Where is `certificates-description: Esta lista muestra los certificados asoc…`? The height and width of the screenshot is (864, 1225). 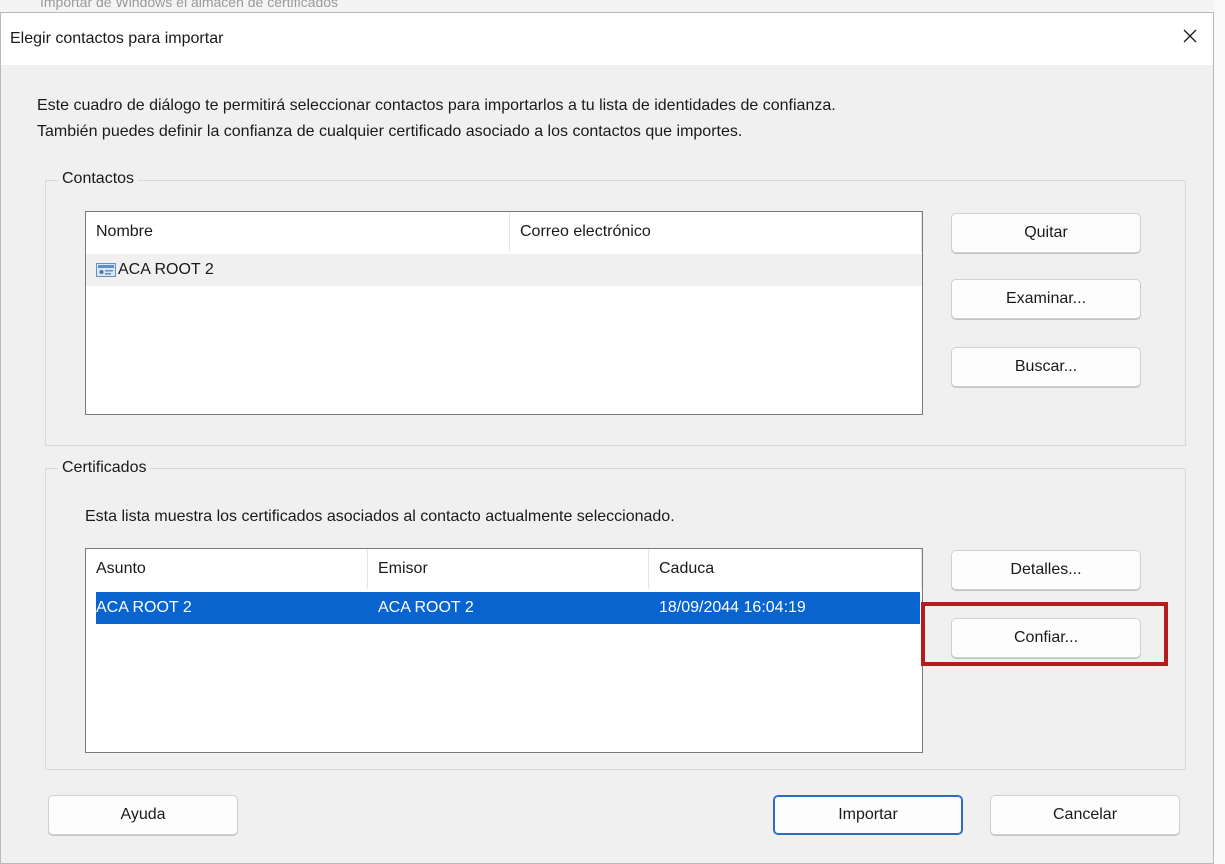 certificates-description: Esta lista muestra los certificados asoc… is located at coordinates (380, 516).